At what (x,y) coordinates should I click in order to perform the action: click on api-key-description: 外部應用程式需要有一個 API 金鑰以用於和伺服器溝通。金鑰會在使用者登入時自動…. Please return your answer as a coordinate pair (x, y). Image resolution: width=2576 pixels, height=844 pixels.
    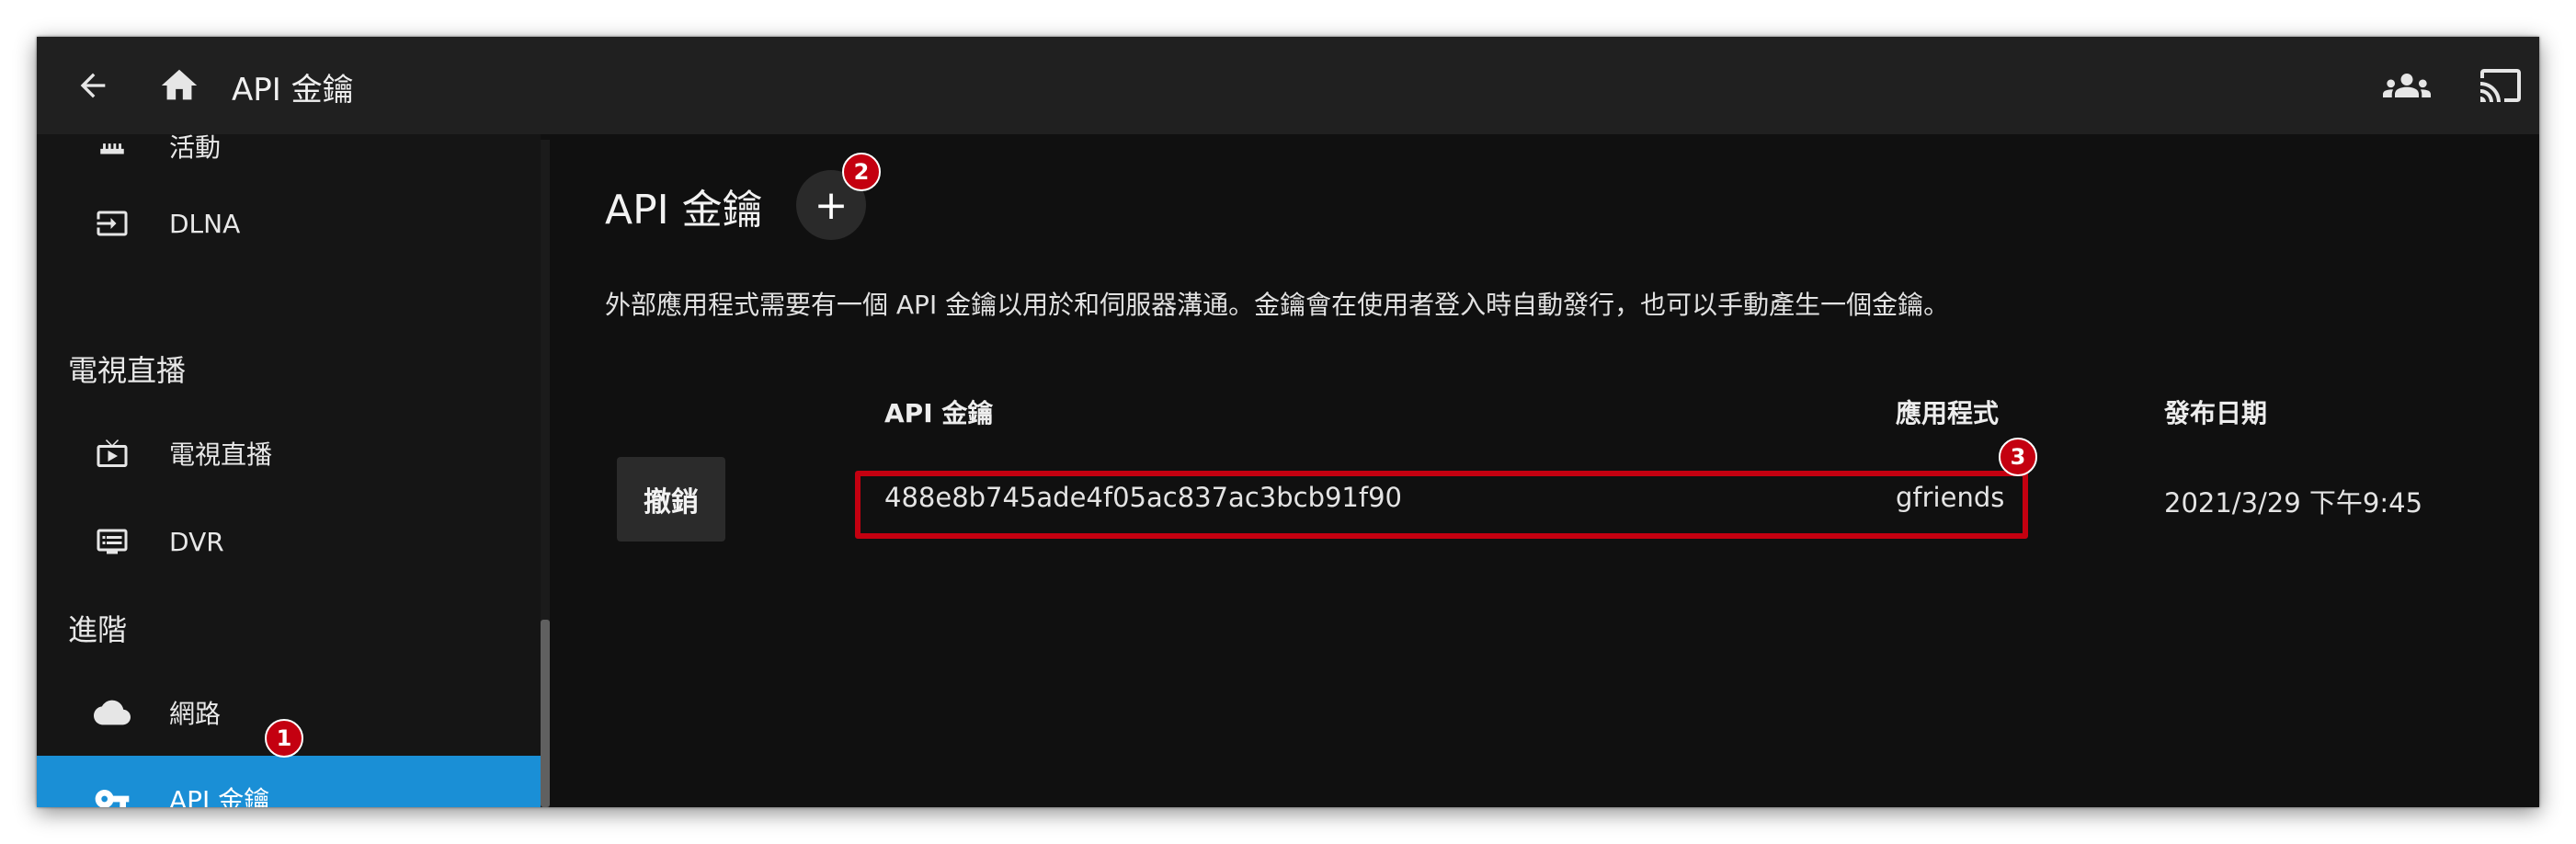
    Looking at the image, I should click on (1277, 305).